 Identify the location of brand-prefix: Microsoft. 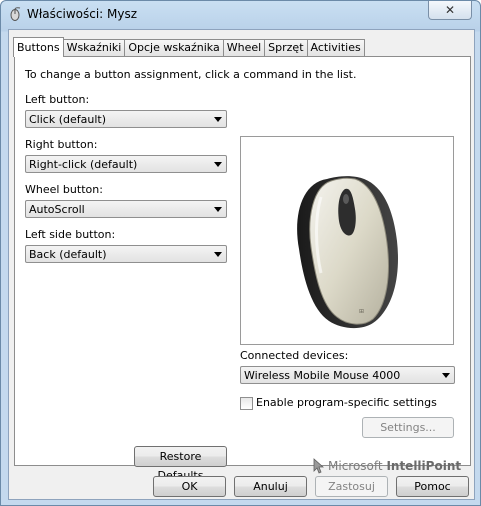
(355, 466).